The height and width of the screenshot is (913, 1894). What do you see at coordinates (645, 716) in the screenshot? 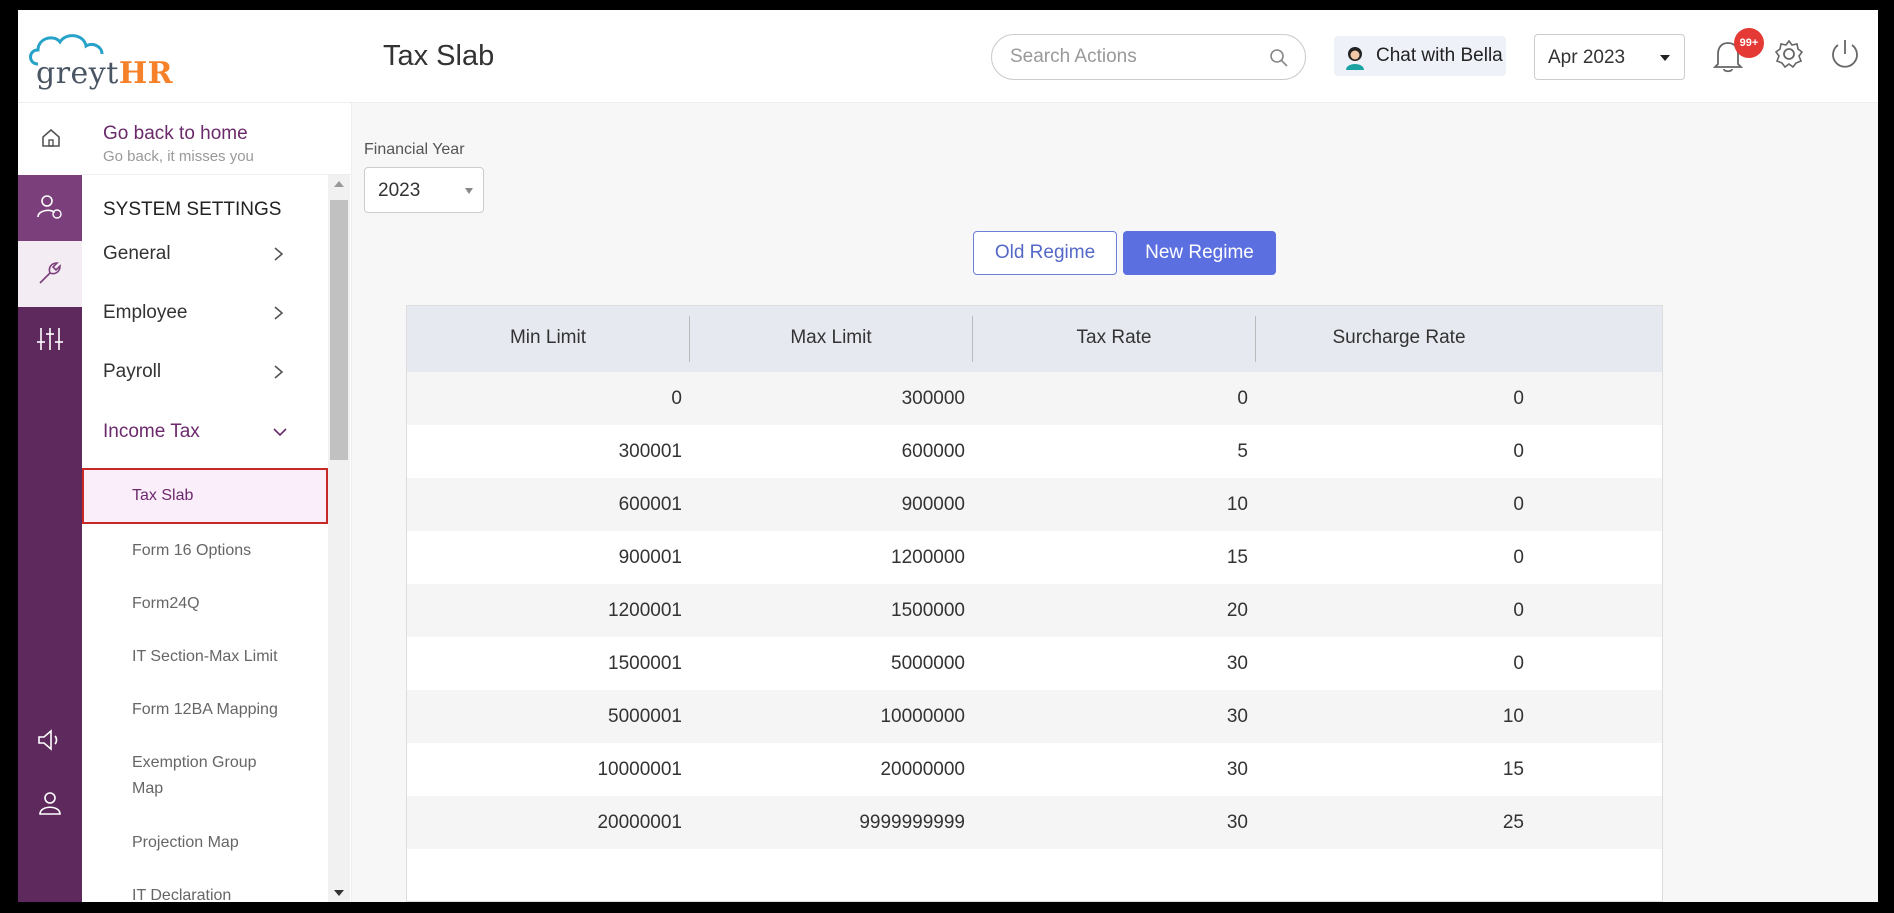
I see `min-limit-cell: 5000001` at bounding box center [645, 716].